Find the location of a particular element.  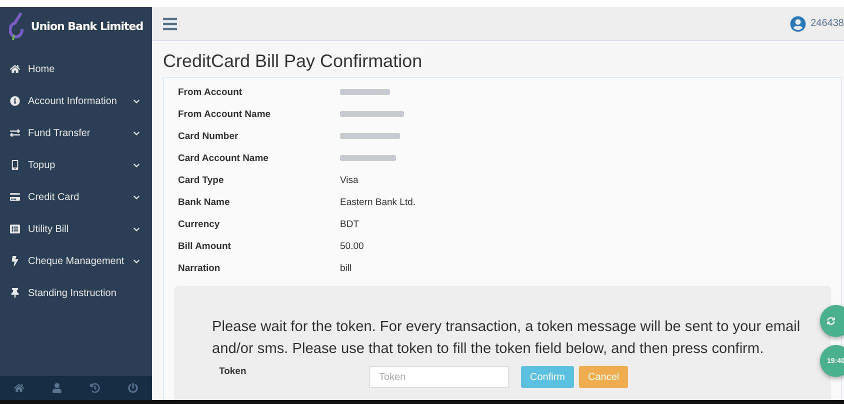

bill-icon is located at coordinates (15, 229).